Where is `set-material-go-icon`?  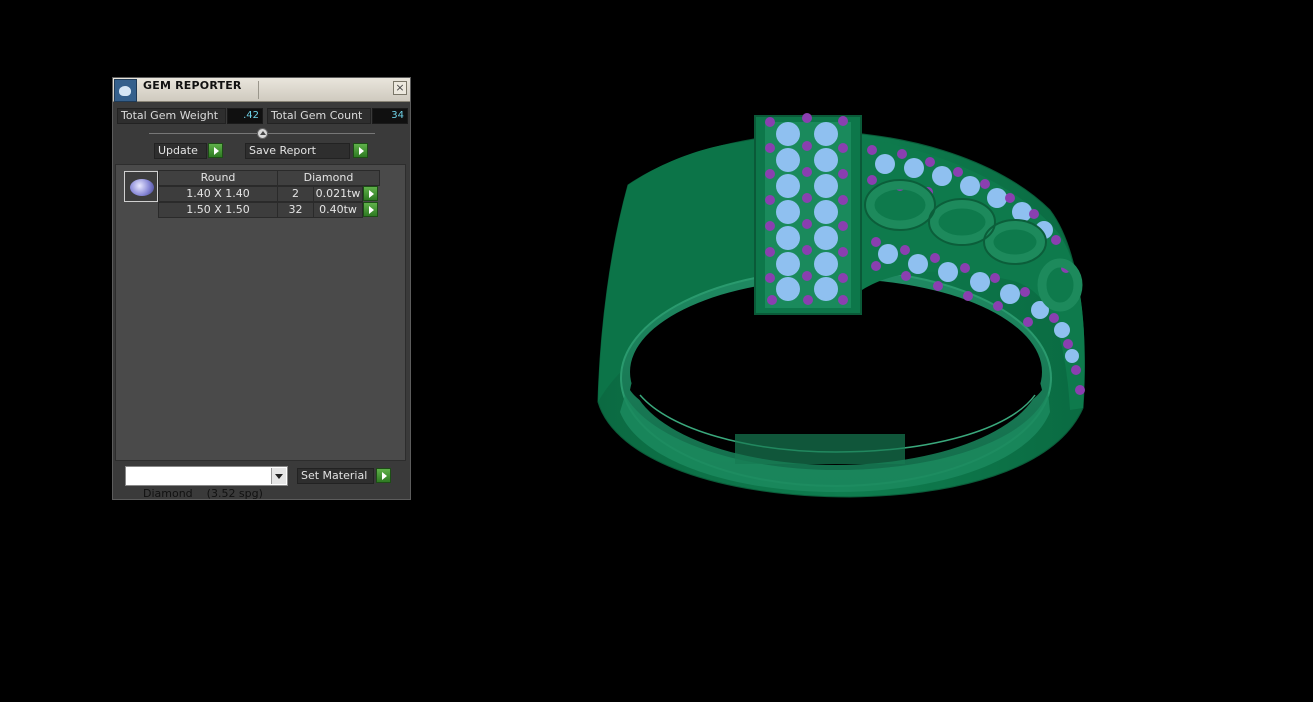 set-material-go-icon is located at coordinates (383, 475).